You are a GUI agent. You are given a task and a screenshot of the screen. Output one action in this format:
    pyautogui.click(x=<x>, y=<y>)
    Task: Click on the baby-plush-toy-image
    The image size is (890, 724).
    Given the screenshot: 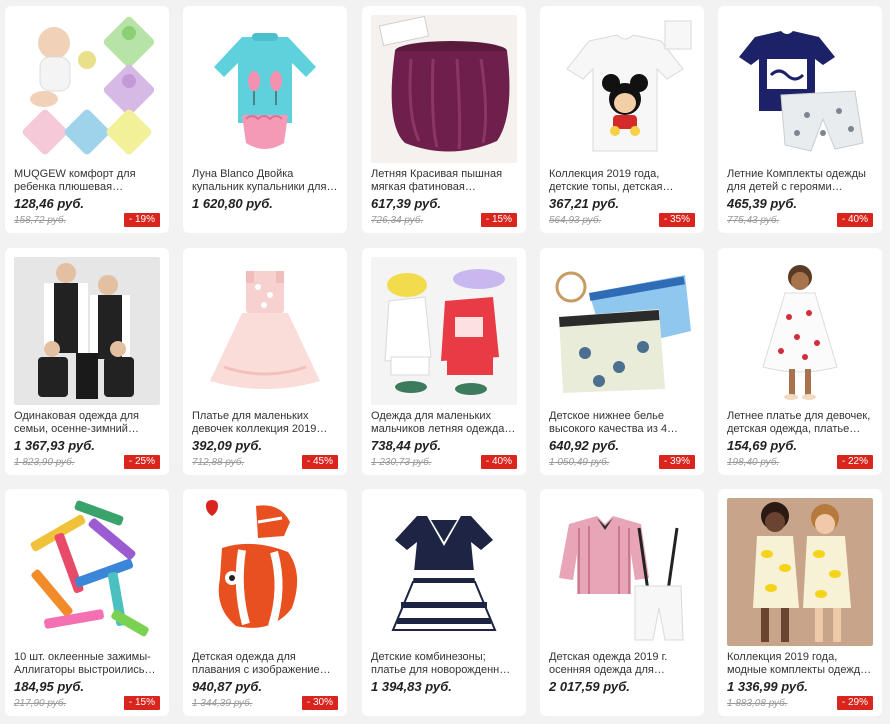 What is the action you would take?
    pyautogui.click(x=87, y=89)
    